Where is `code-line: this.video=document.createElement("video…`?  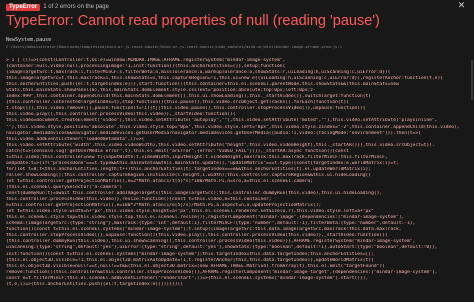
code-line: this.video=document.createElement("video… is located at coordinates (222, 121).